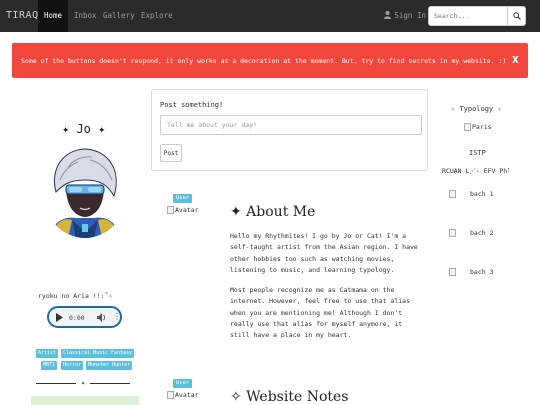 The width and height of the screenshot is (540, 405). Describe the element at coordinates (482, 127) in the screenshot. I see `image-alt-text: Paris` at that location.